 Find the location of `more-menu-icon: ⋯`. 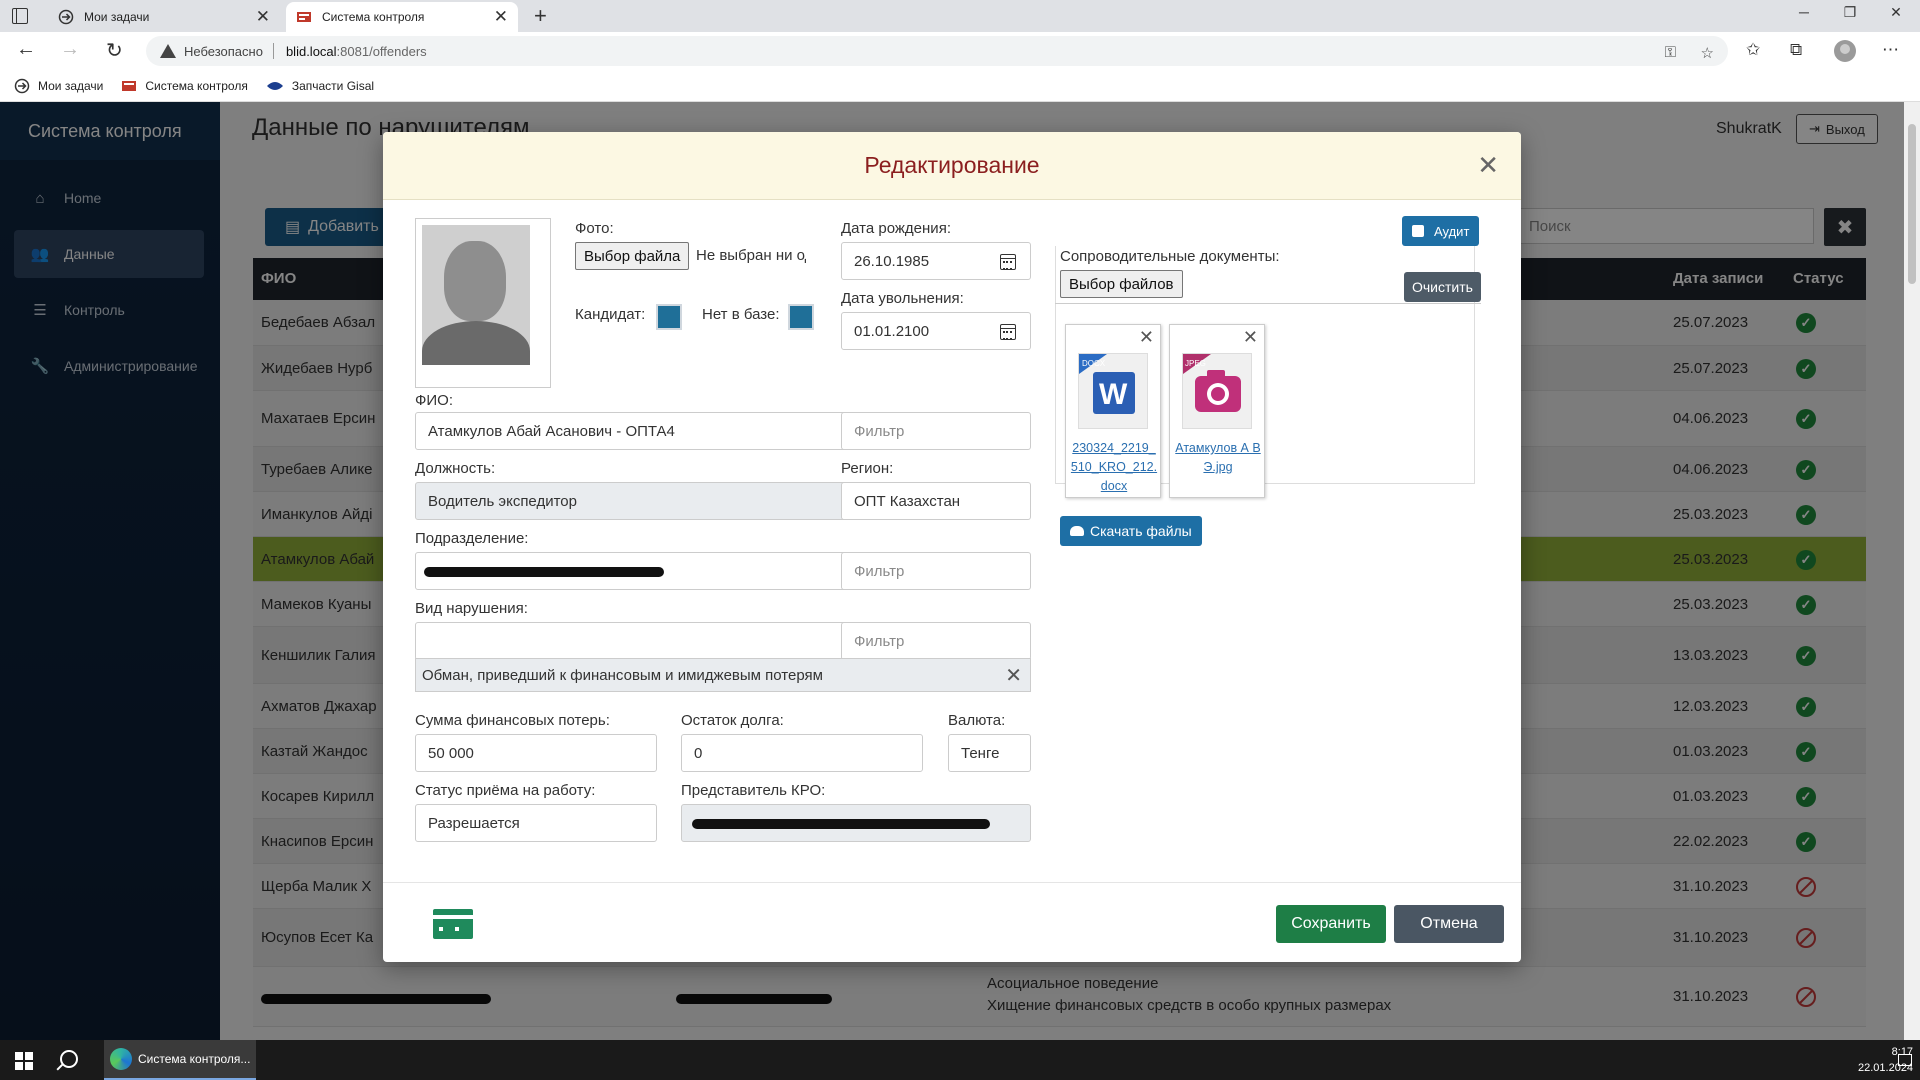

more-menu-icon: ⋯ is located at coordinates (1890, 50).